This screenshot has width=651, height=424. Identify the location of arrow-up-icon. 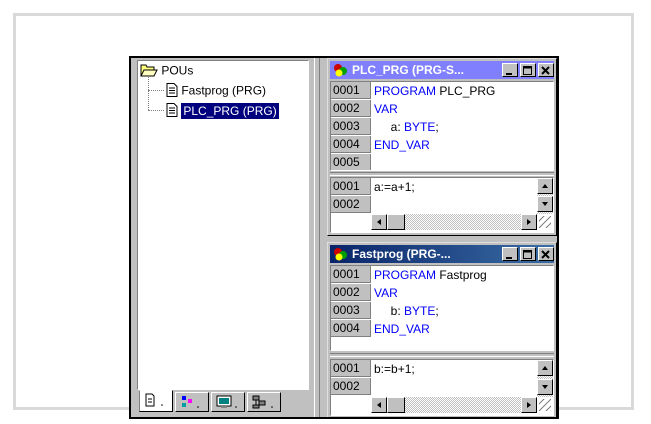
(545, 368).